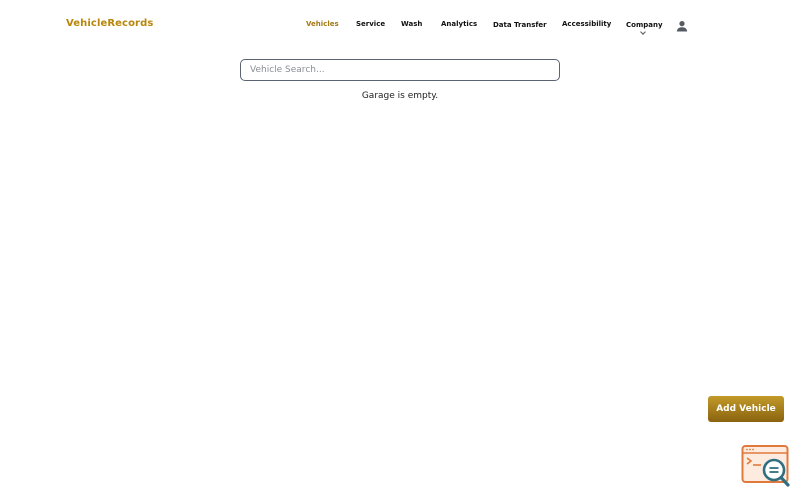 The height and width of the screenshot is (500, 800). I want to click on vehicle-search-input, so click(400, 70).